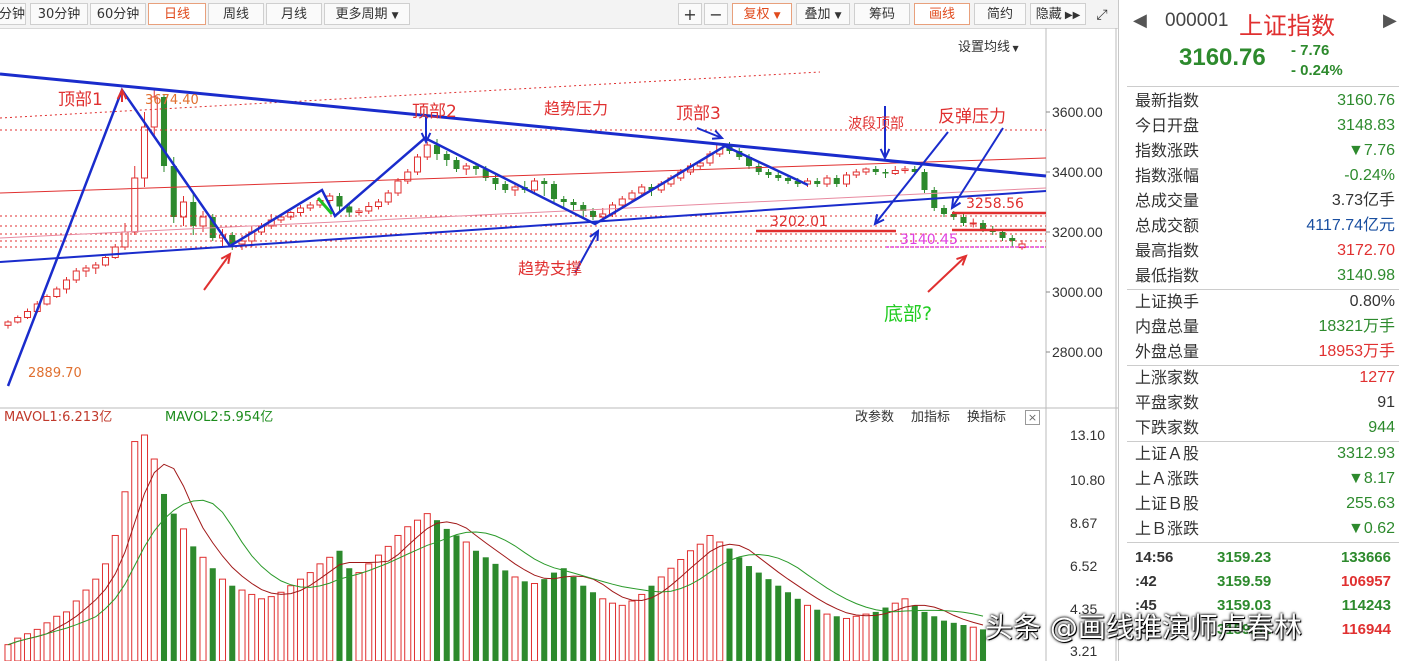  Describe the element at coordinates (80, 100) in the screenshot. I see `top1-label: 顶部1` at that location.